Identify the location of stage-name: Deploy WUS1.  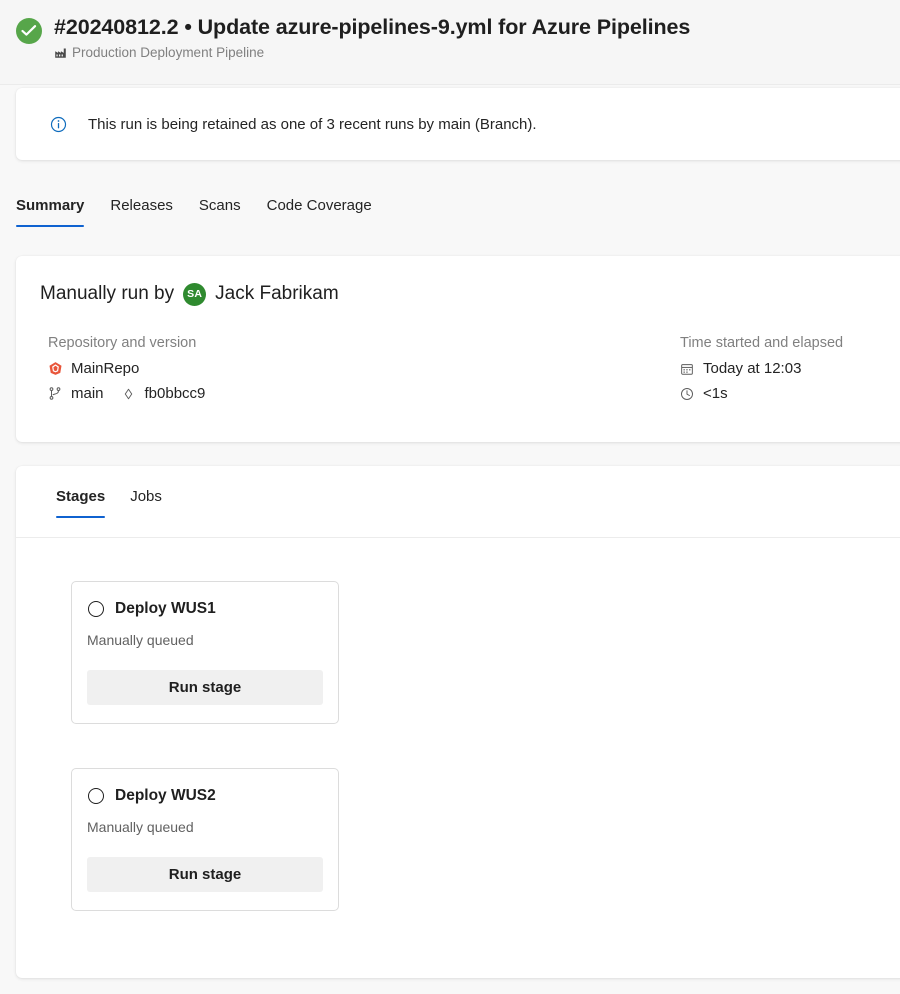
(165, 609).